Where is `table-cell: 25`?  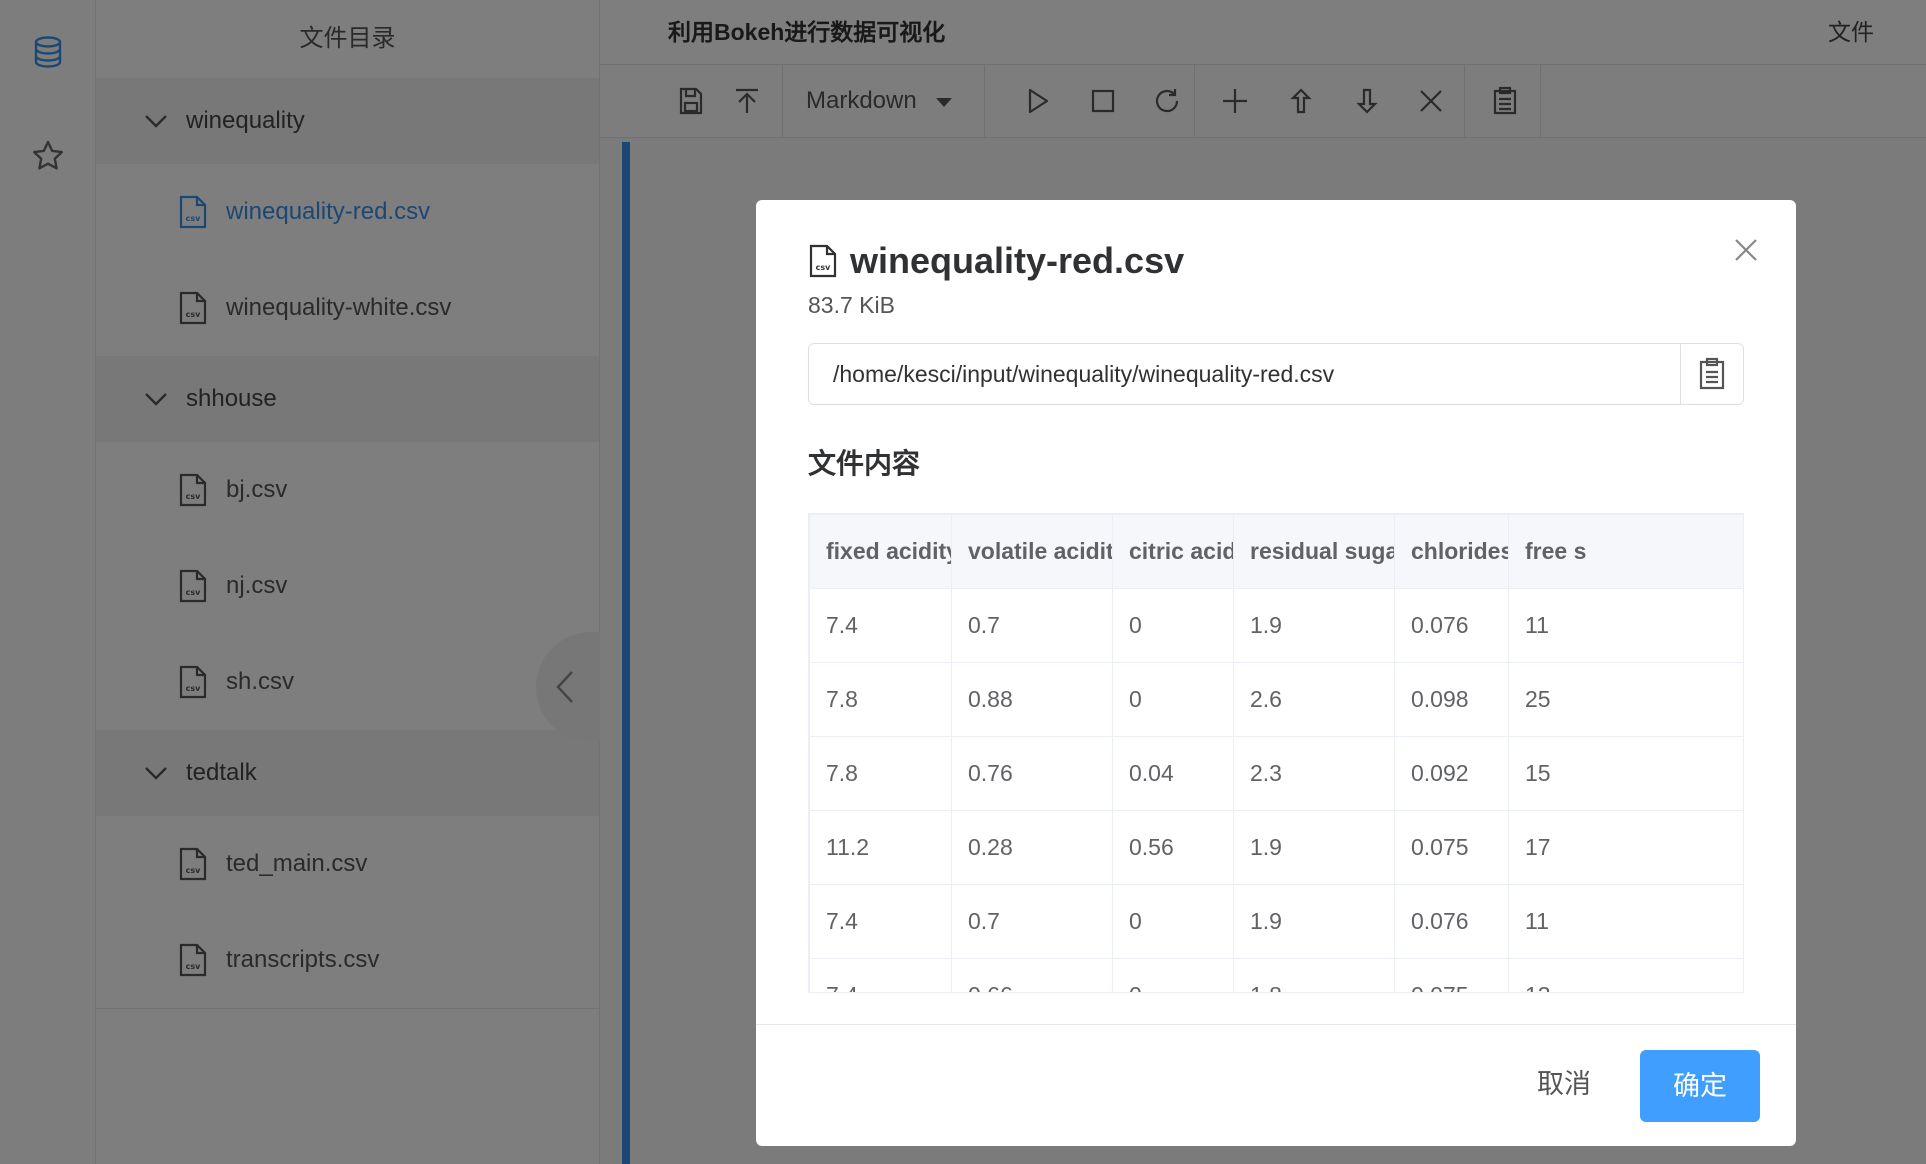
table-cell: 25 is located at coordinates (1625, 699).